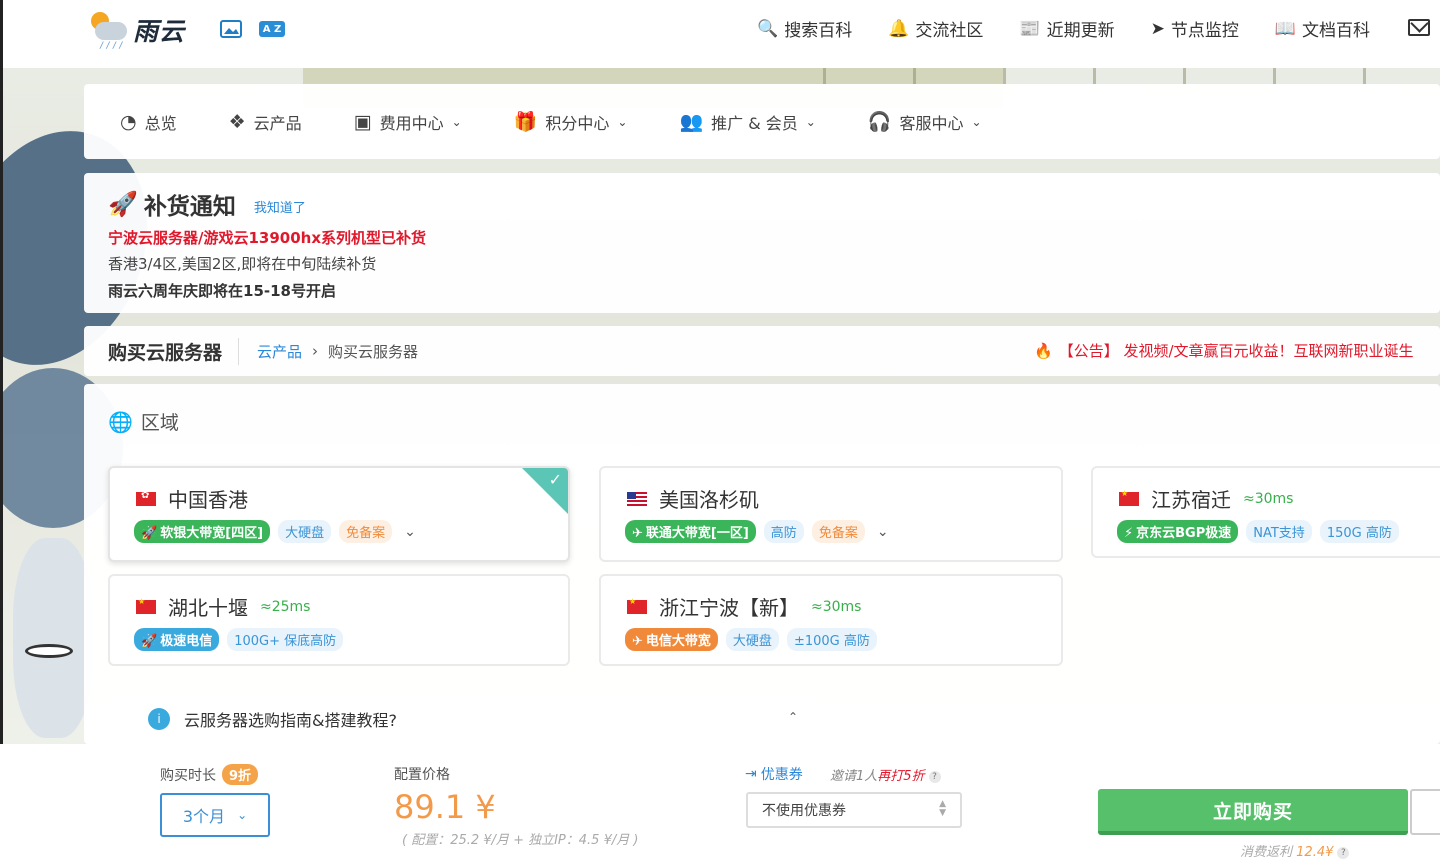 This screenshot has width=1440, height=864. What do you see at coordinates (709, 500) in the screenshot?
I see `region-name: 美国洛杉矶` at bounding box center [709, 500].